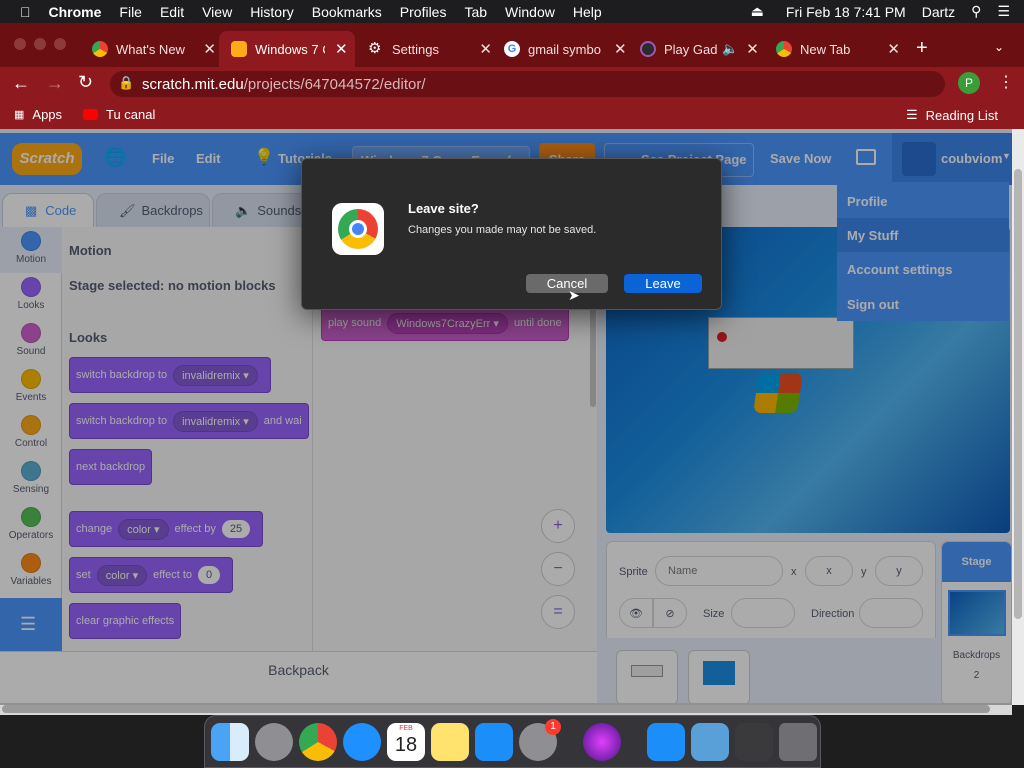  I want to click on menu-tab: Tab, so click(475, 12).